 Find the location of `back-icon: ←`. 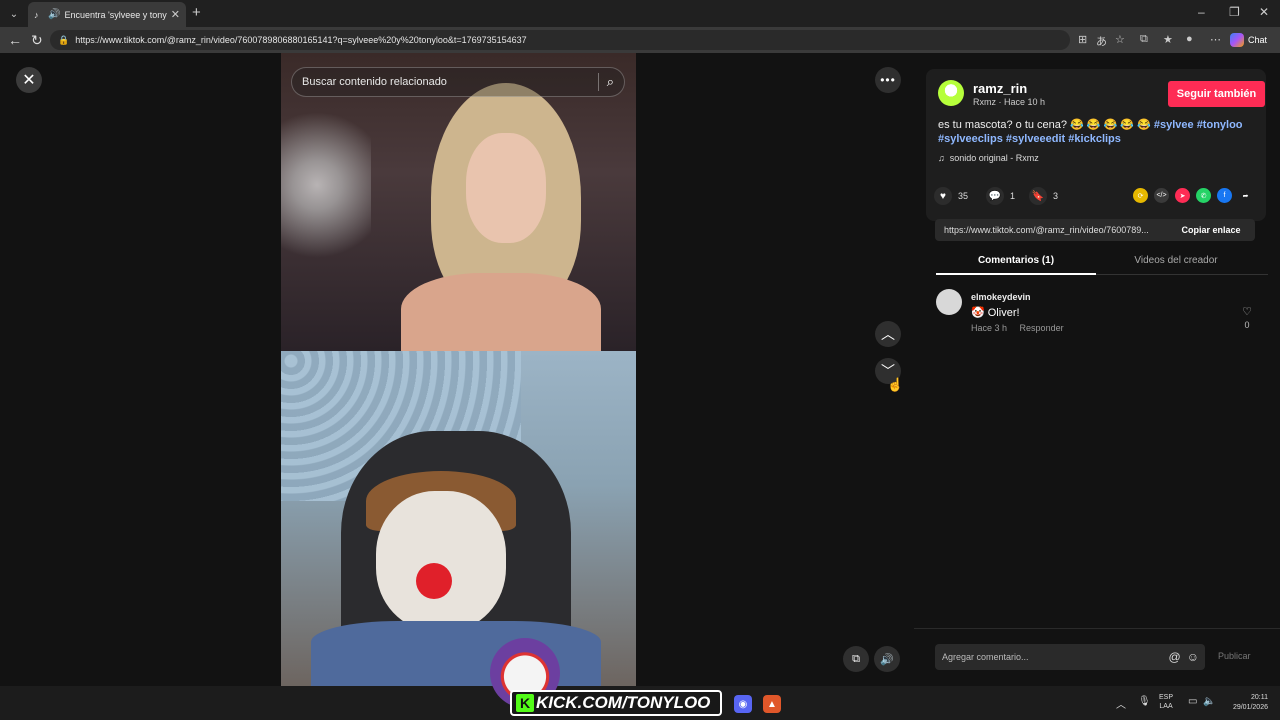

back-icon: ← is located at coordinates (15, 40).